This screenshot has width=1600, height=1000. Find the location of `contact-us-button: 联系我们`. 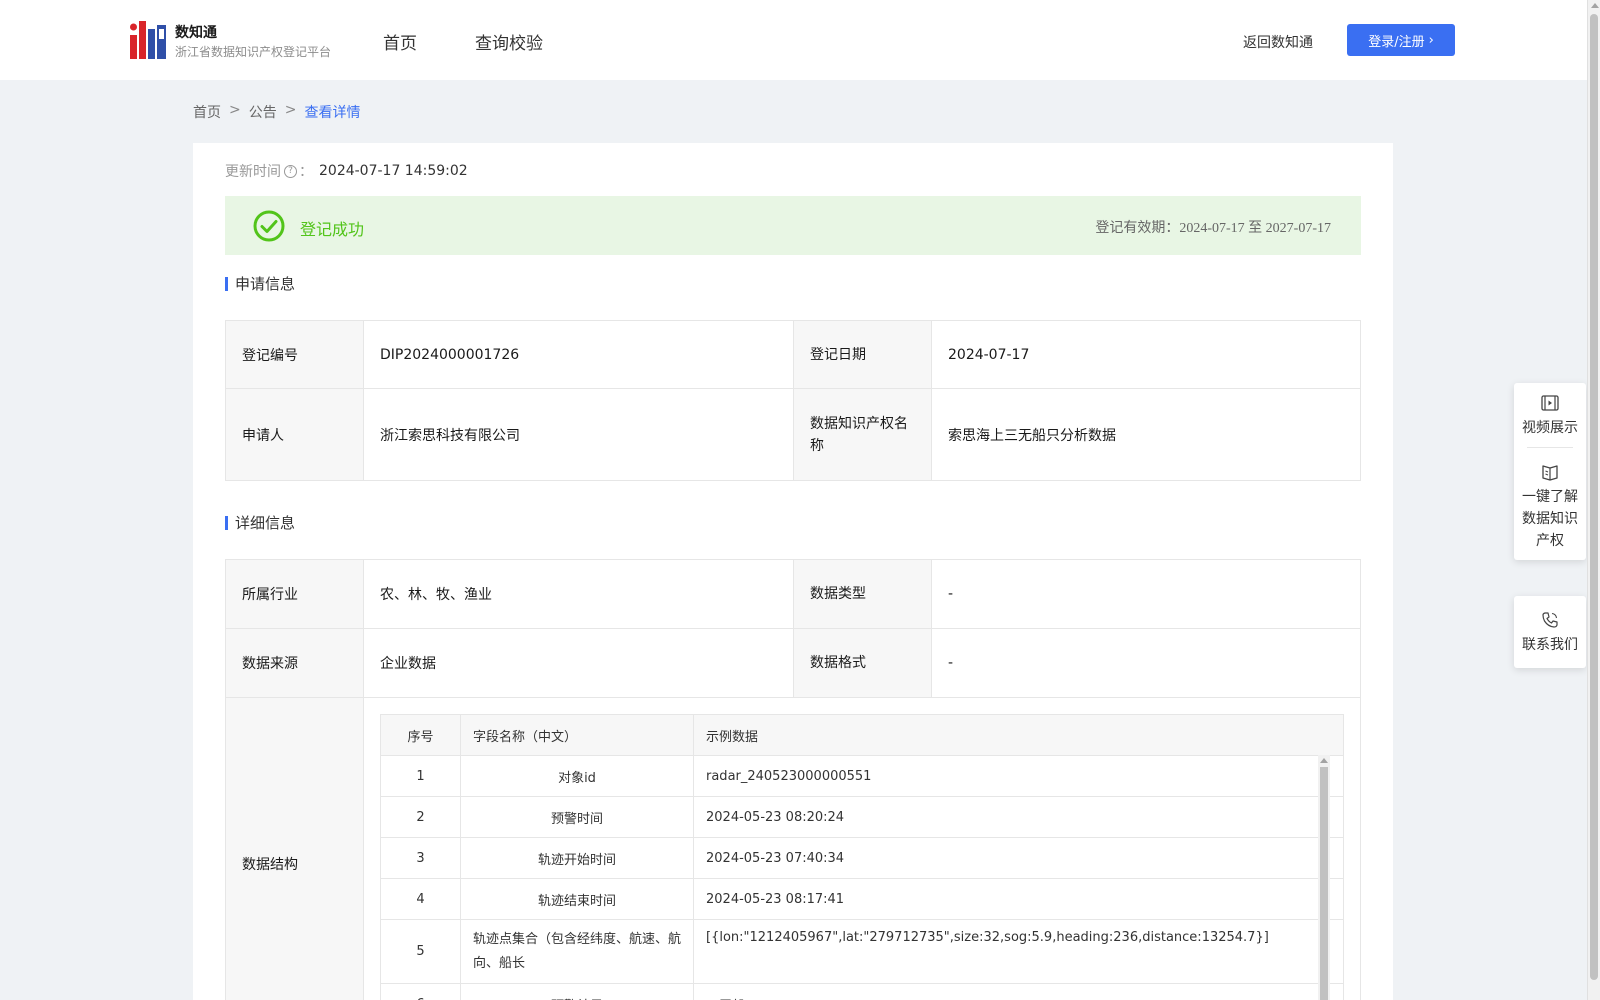

contact-us-button: 联系我们 is located at coordinates (1550, 633).